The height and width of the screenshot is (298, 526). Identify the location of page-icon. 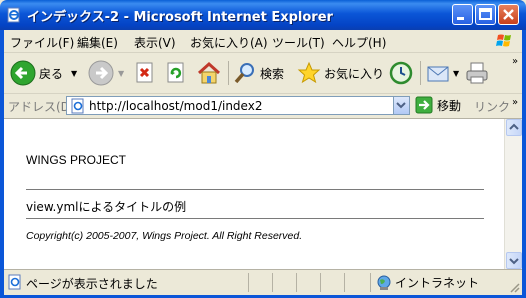
(77, 106).